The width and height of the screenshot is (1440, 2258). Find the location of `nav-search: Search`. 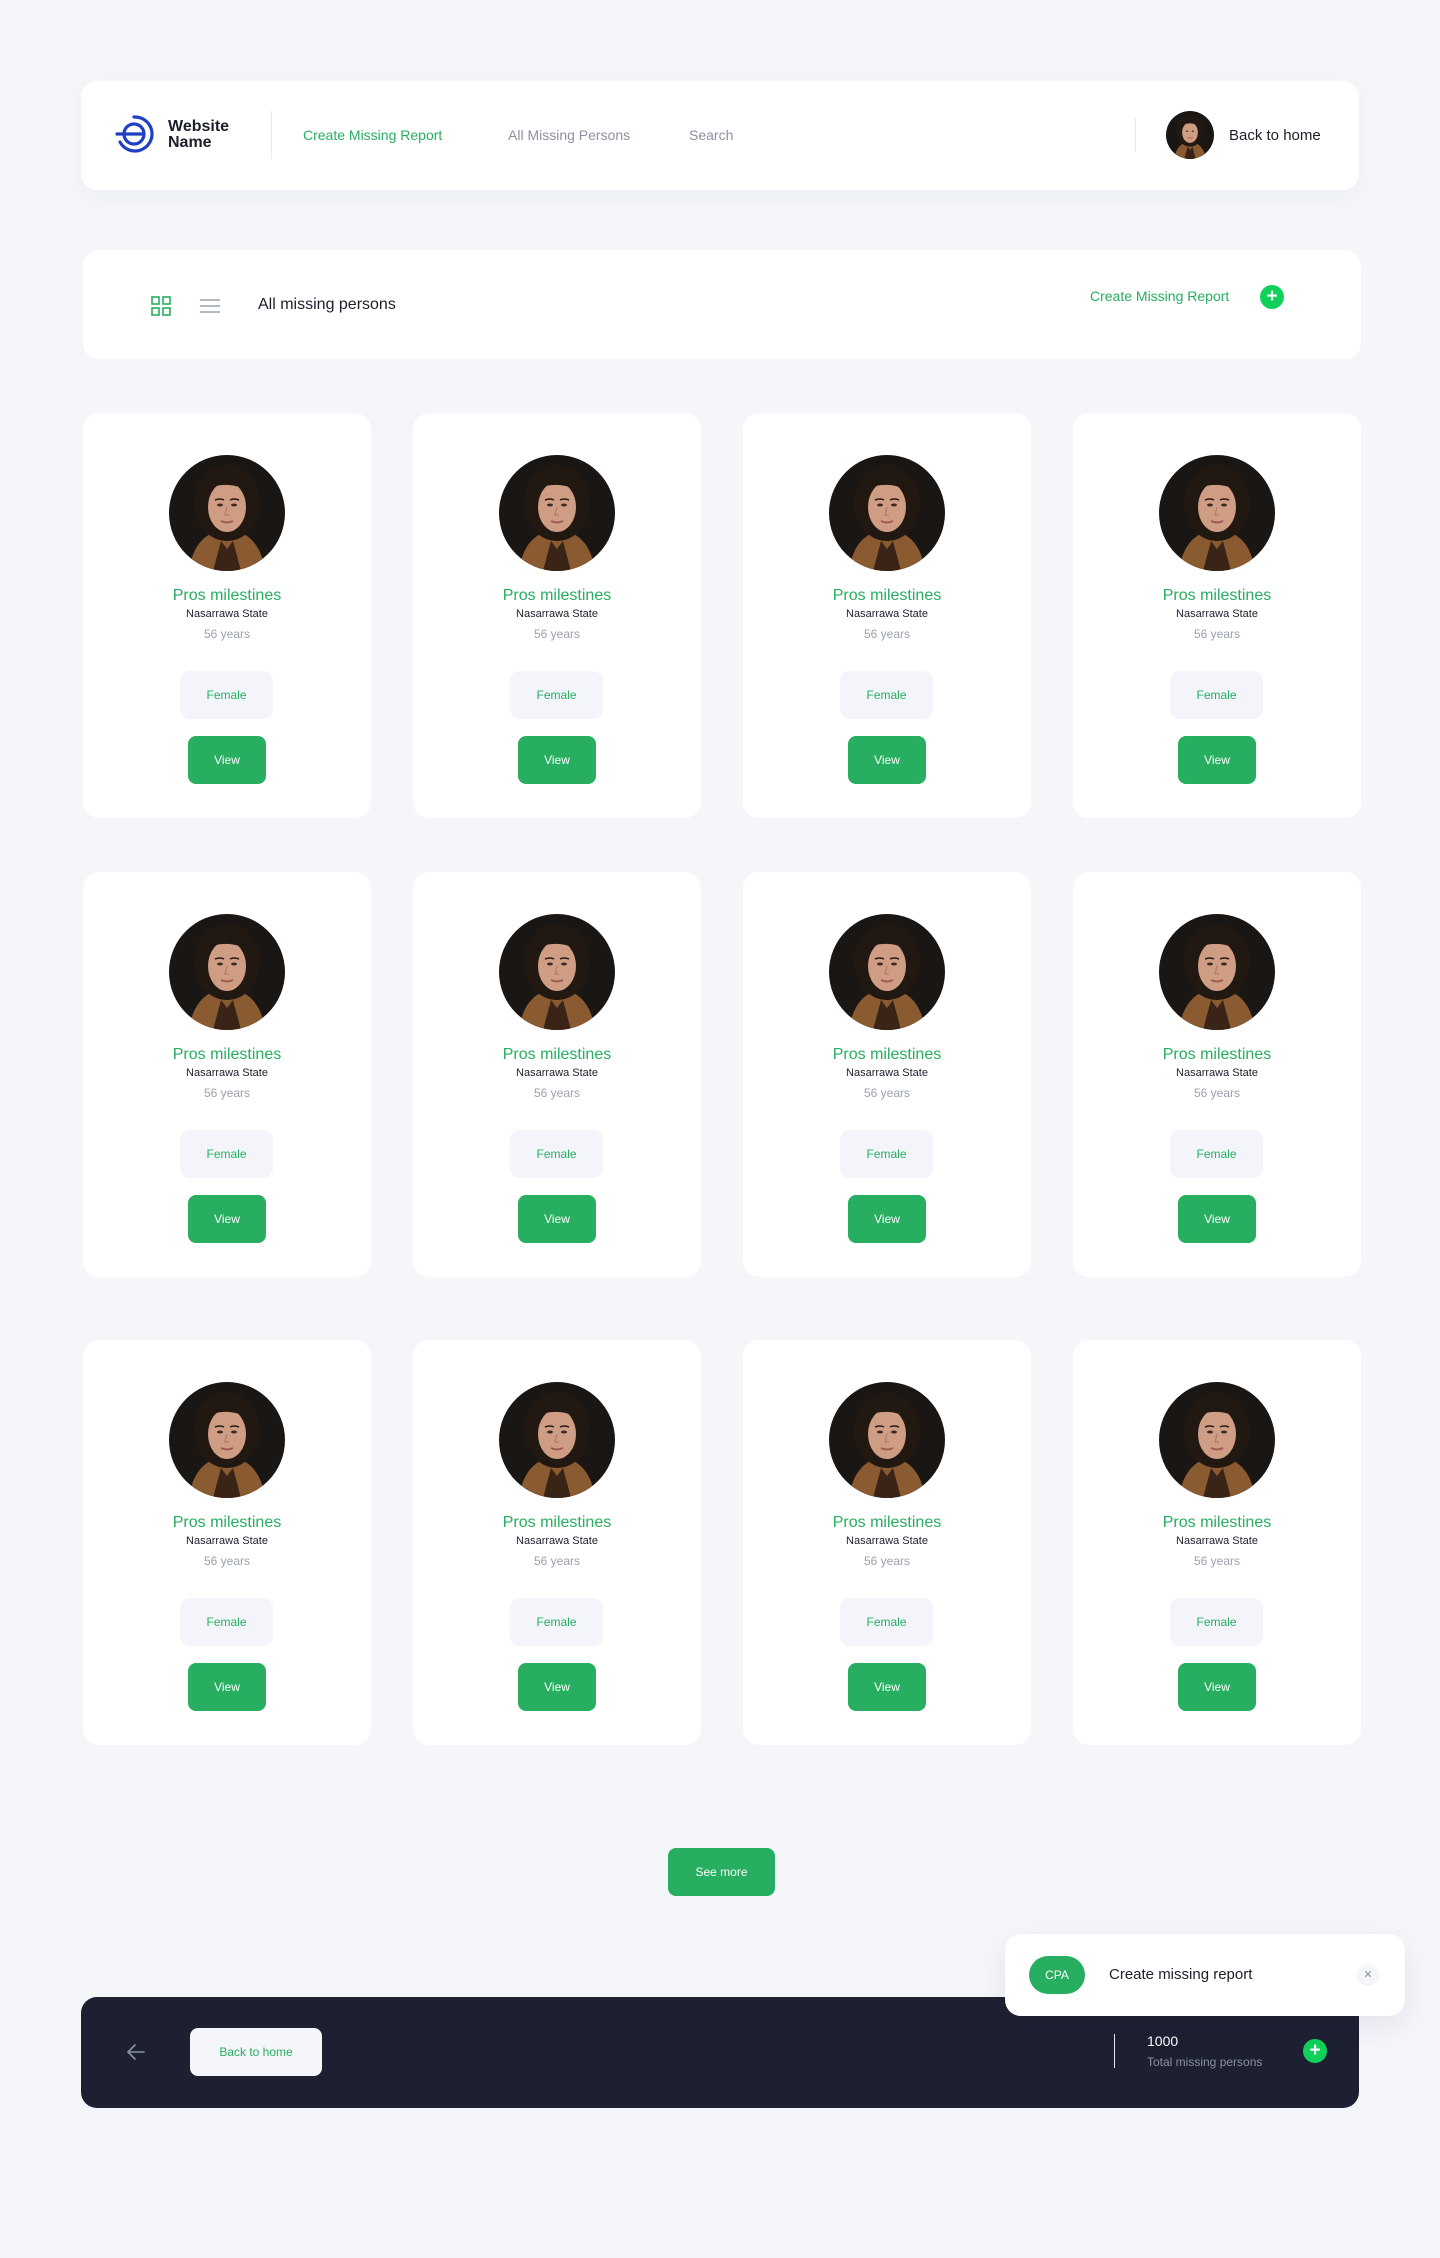

nav-search: Search is located at coordinates (711, 135).